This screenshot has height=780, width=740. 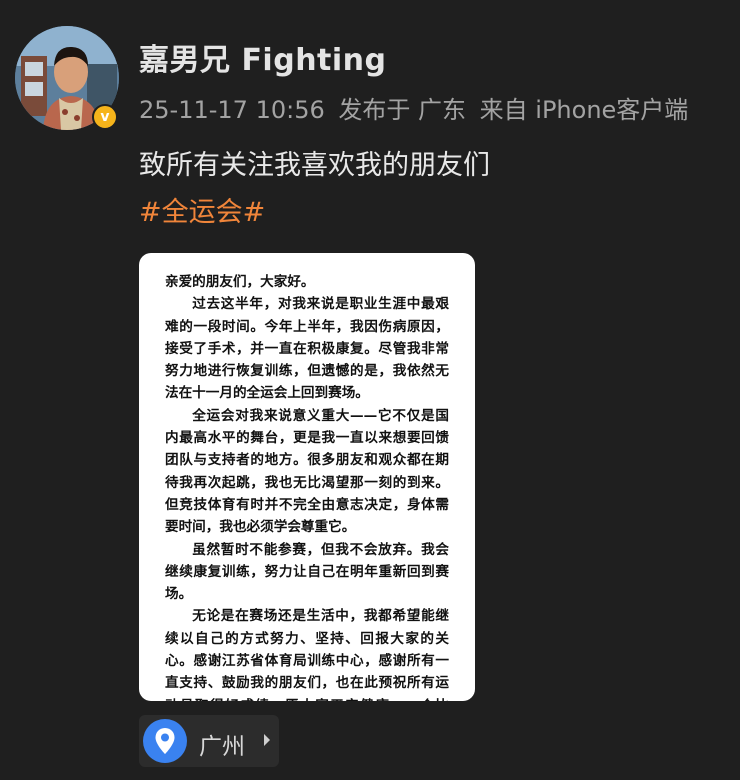 I want to click on location-label: 广州, so click(x=222, y=747).